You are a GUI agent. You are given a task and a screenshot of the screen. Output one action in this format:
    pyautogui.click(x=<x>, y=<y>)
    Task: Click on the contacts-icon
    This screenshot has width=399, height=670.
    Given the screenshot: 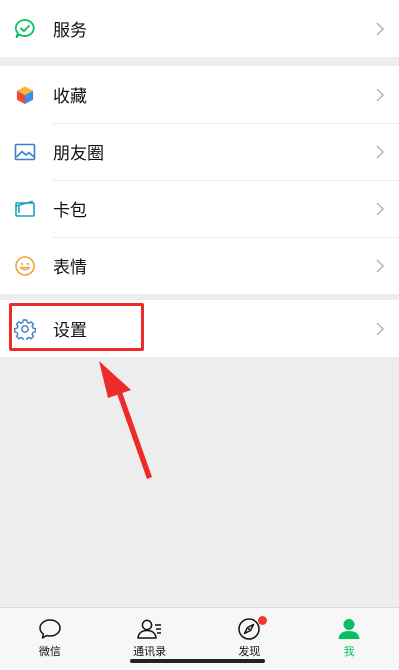 What is the action you would take?
    pyautogui.click(x=148, y=629)
    